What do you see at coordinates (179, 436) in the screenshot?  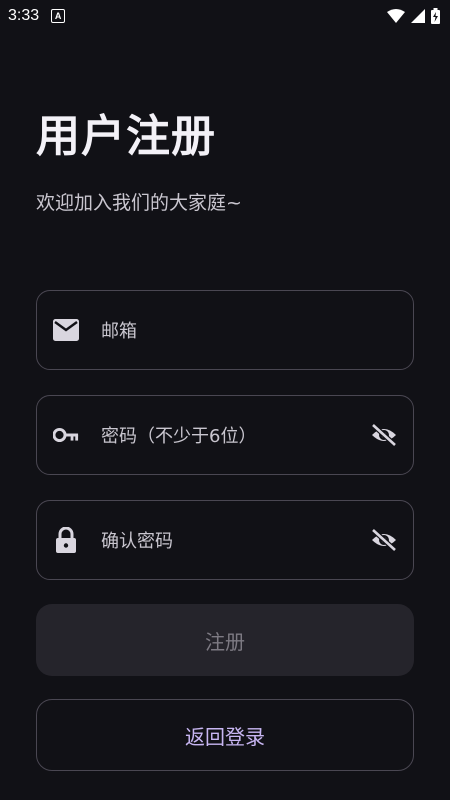 I see `password-field-label: 密码（不少于6位）` at bounding box center [179, 436].